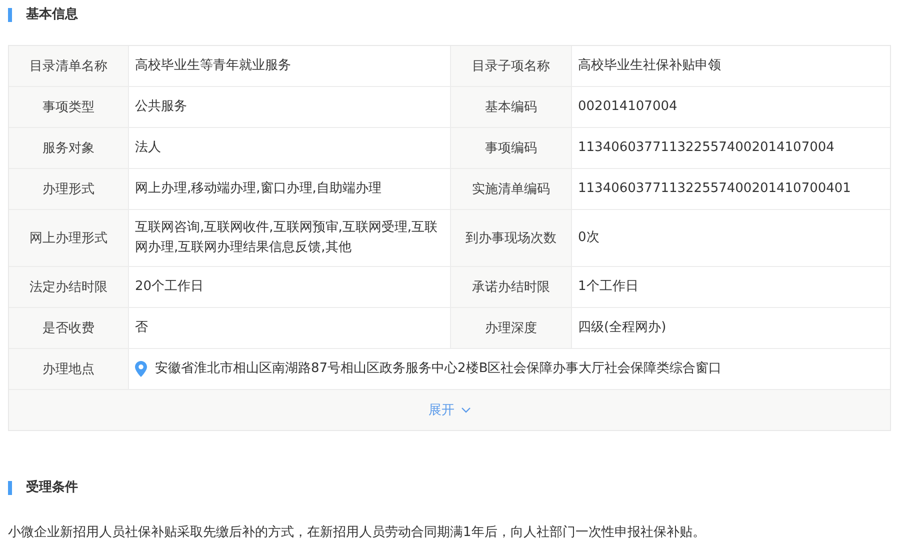 Image resolution: width=910 pixels, height=546 pixels. What do you see at coordinates (69, 148) in the screenshot?
I see `field-label: 服务对象` at bounding box center [69, 148].